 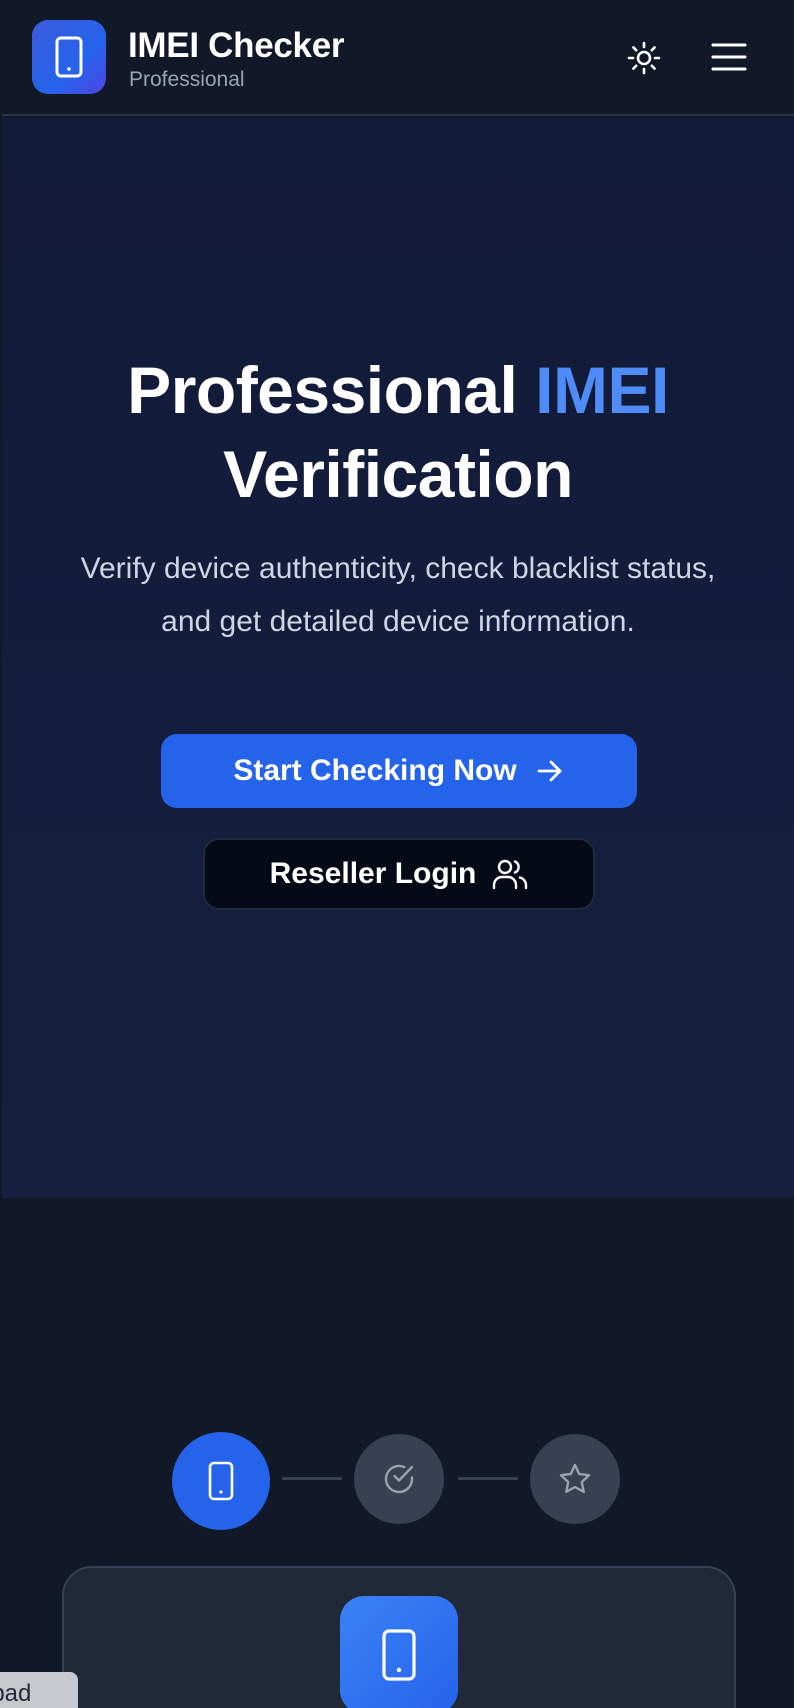 I want to click on hero-title-part2: Verification, so click(x=398, y=474).